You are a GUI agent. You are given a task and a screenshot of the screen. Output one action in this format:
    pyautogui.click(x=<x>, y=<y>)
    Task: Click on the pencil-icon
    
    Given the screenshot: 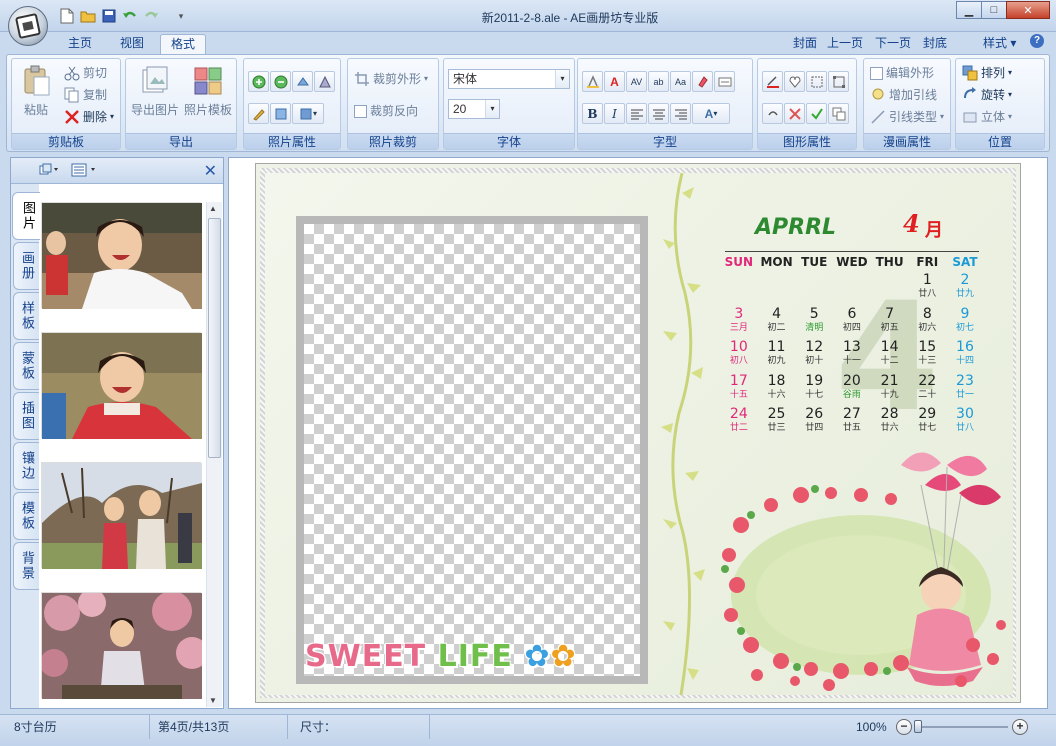 What is the action you would take?
    pyautogui.click(x=258, y=113)
    